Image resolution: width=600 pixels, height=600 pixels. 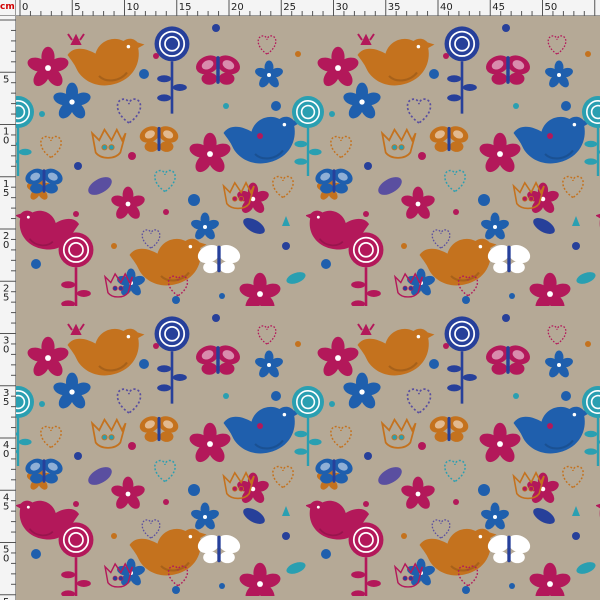 I want to click on ruler-unit-label: cm, so click(x=7, y=7).